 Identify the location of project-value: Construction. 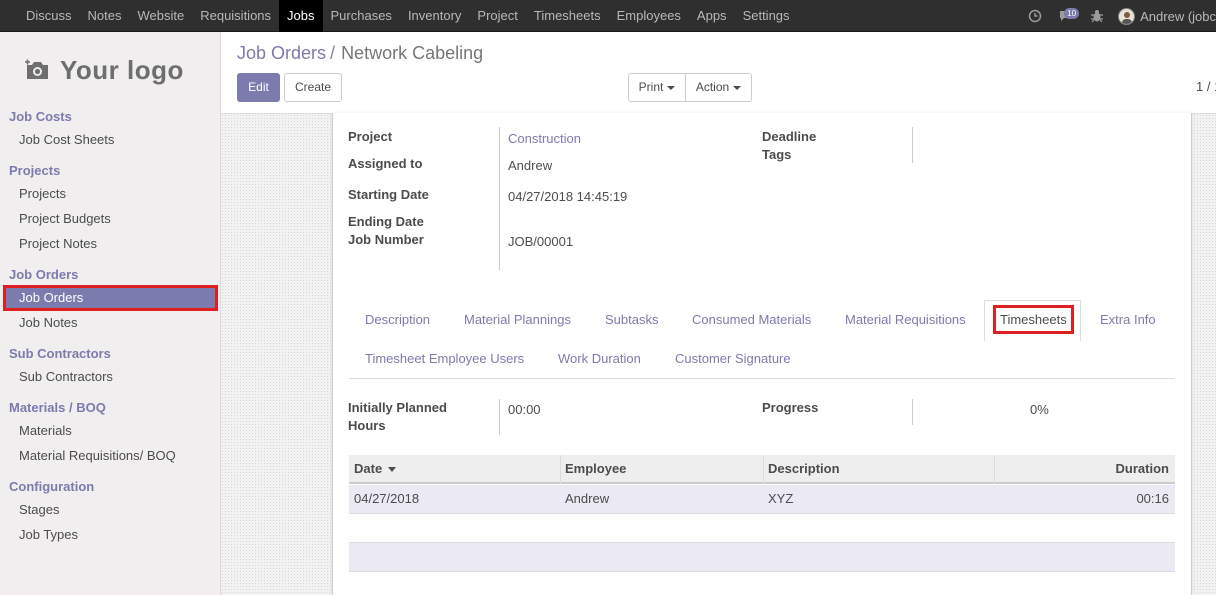
(544, 138).